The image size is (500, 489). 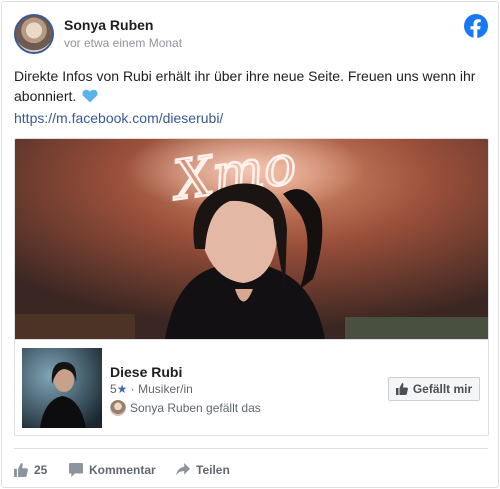 I want to click on profile-picture-image, so click(x=62, y=388).